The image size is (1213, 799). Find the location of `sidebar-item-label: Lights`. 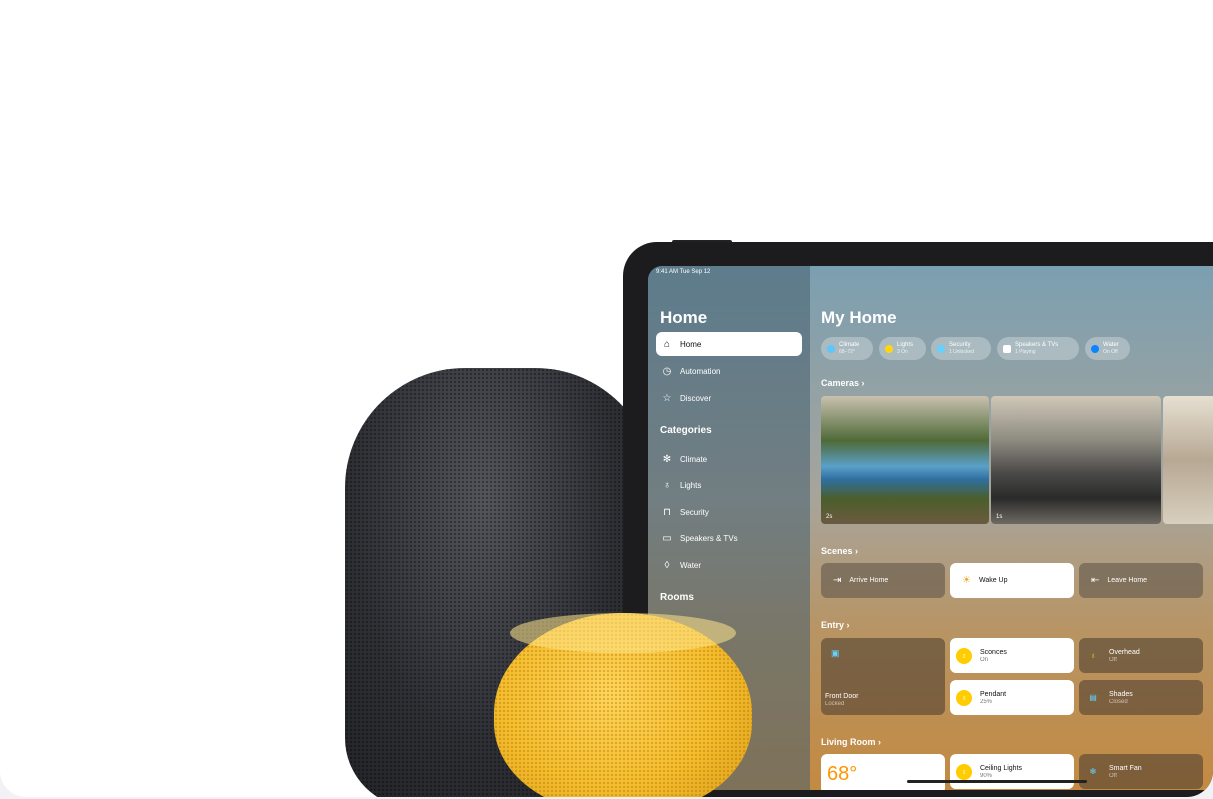

sidebar-item-label: Lights is located at coordinates (691, 485).